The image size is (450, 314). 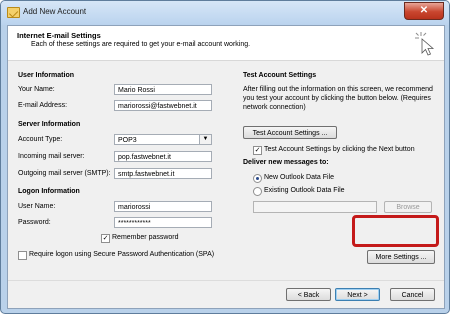 What do you see at coordinates (37, 206) in the screenshot?
I see `user-name-label: User Name:` at bounding box center [37, 206].